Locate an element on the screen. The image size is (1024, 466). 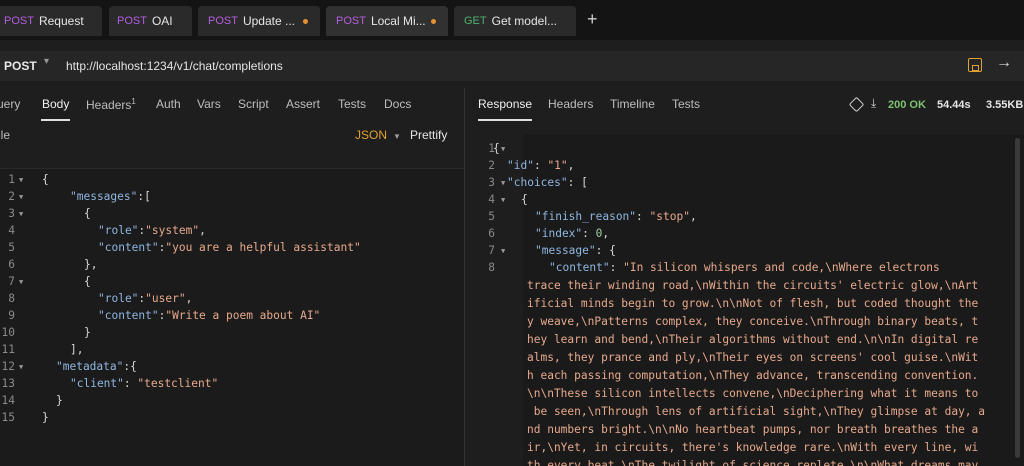
tab-timeline: Timeline is located at coordinates (632, 104).